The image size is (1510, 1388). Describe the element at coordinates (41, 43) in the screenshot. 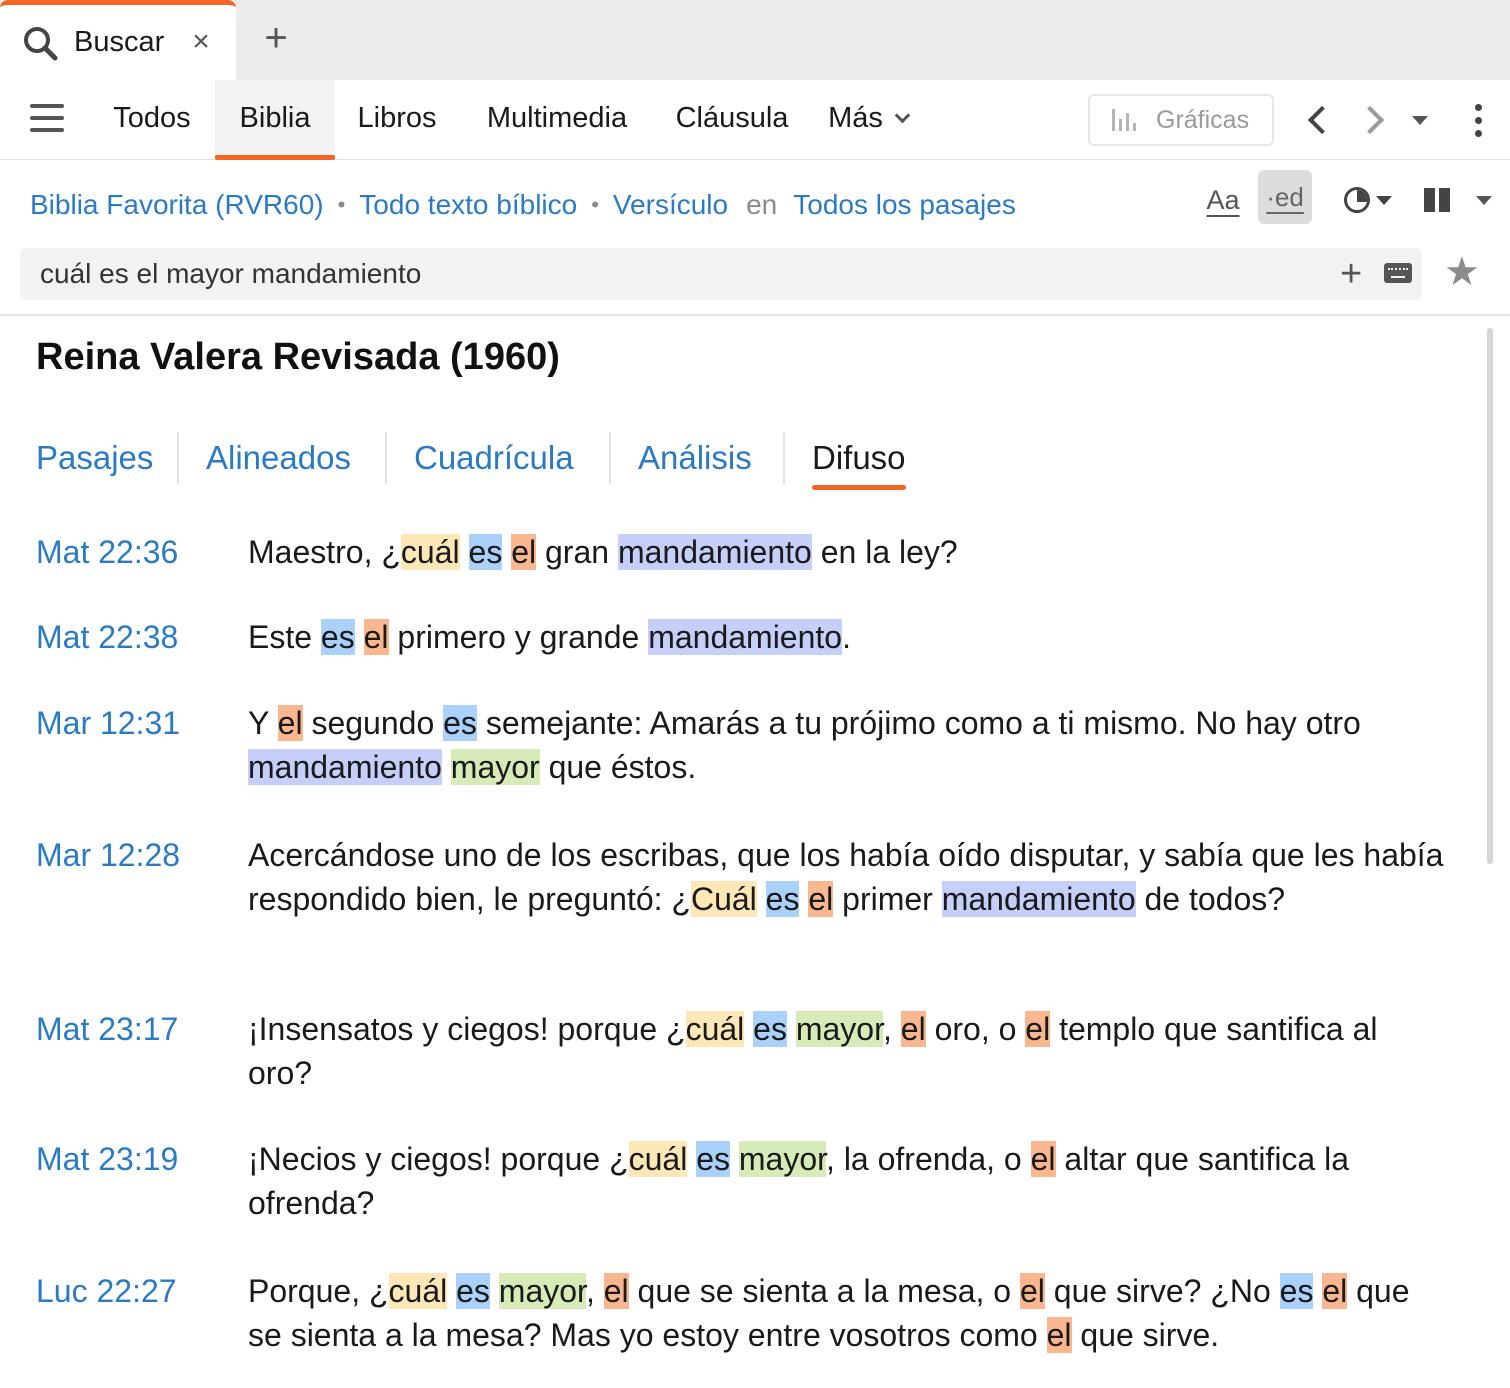

I see `search-icon` at that location.